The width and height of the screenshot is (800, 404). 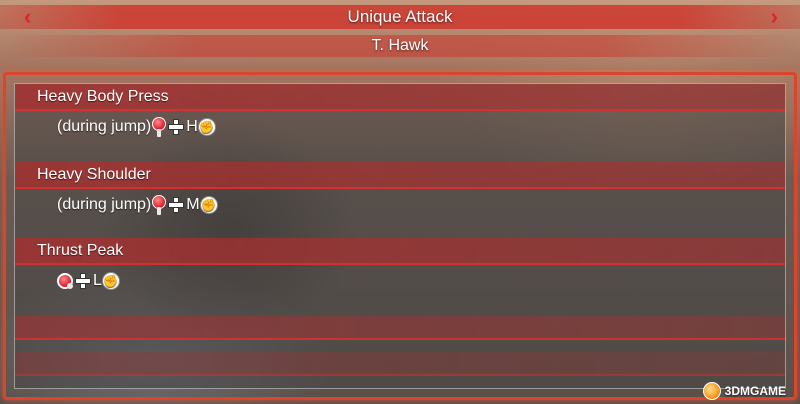 I want to click on watermark-logo-icon, so click(x=711, y=391).